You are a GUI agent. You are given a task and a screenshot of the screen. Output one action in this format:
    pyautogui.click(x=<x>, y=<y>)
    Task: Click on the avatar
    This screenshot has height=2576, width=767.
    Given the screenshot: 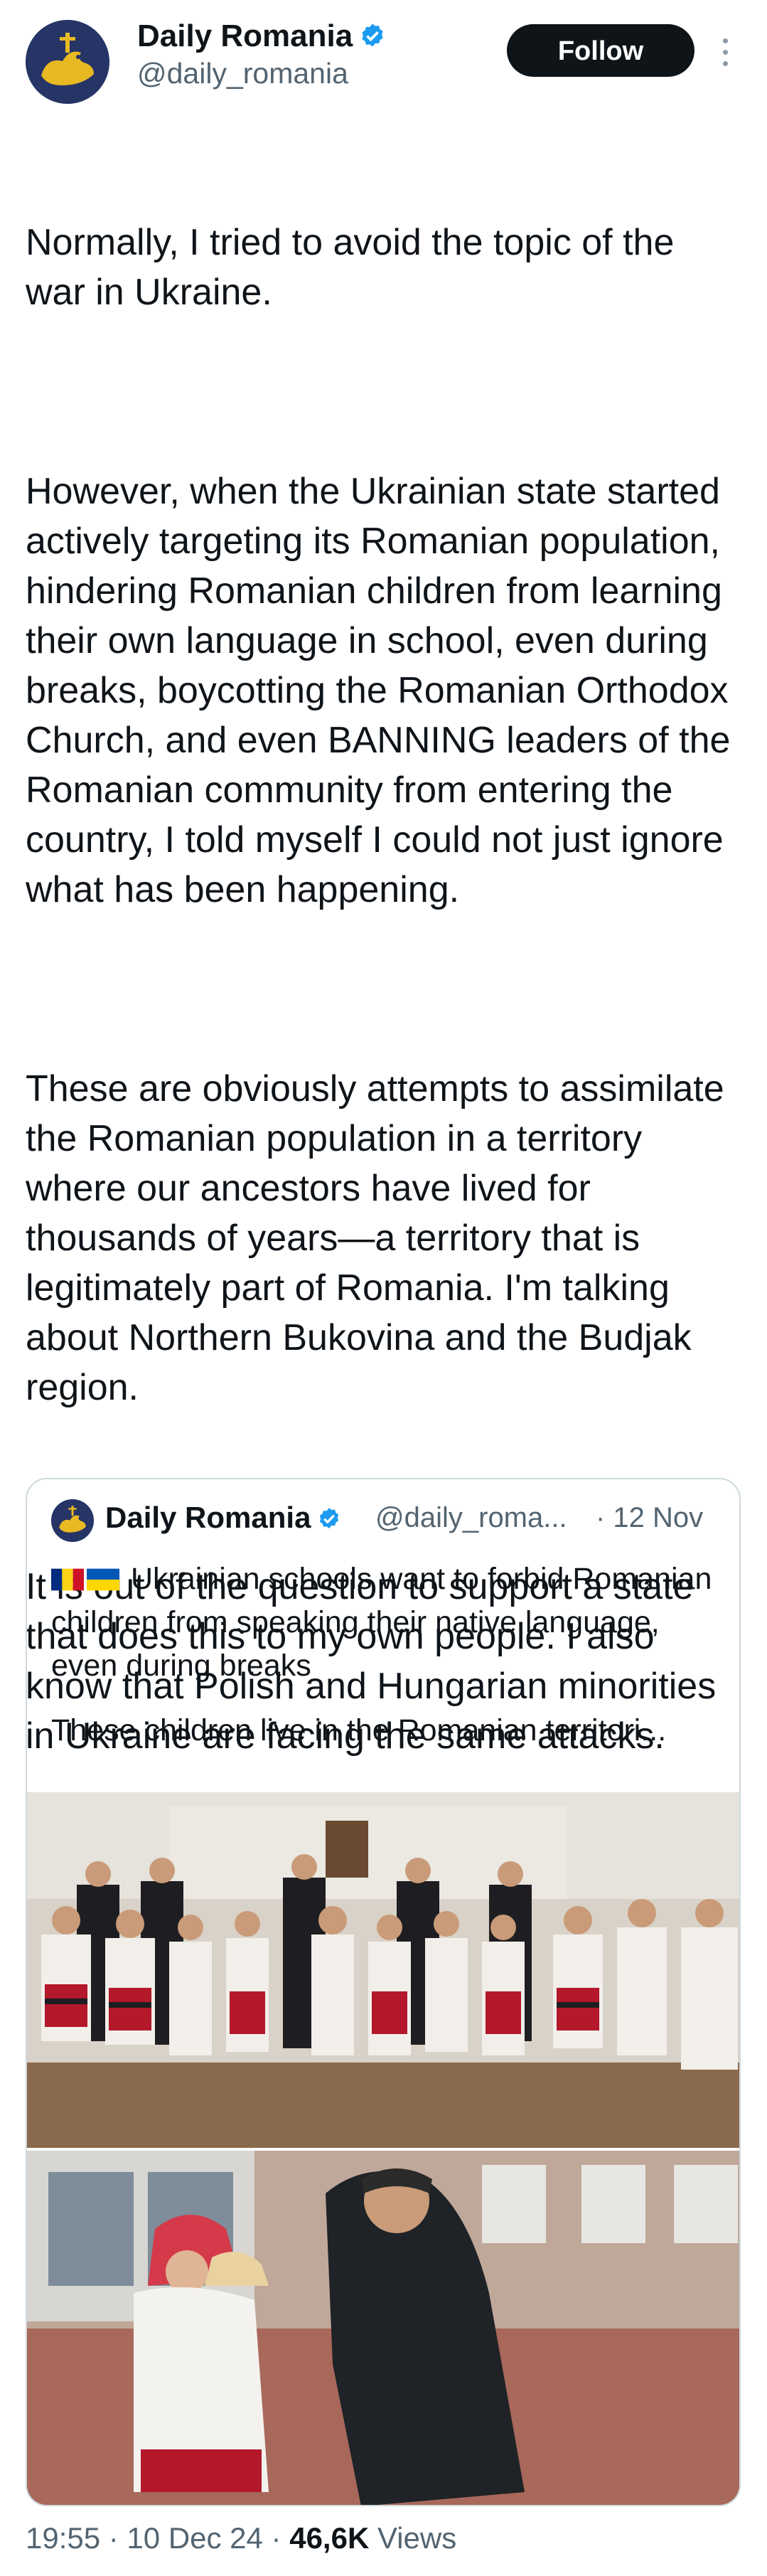 What is the action you would take?
    pyautogui.click(x=67, y=62)
    